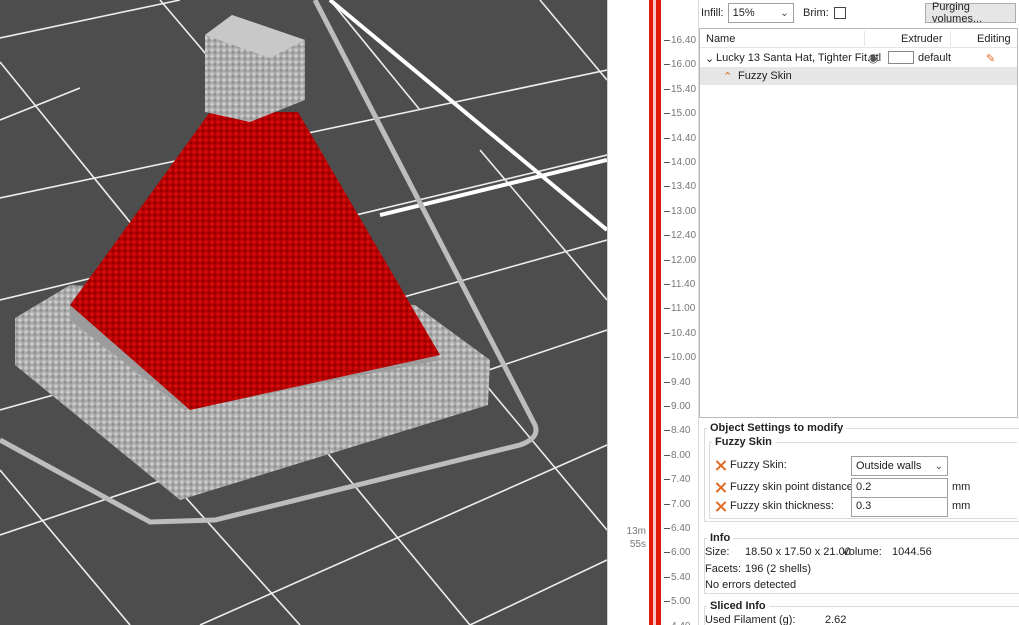 Image resolution: width=1019 pixels, height=625 pixels. What do you see at coordinates (681, 480) in the screenshot?
I see `slider-tick-label: 7.40` at bounding box center [681, 480].